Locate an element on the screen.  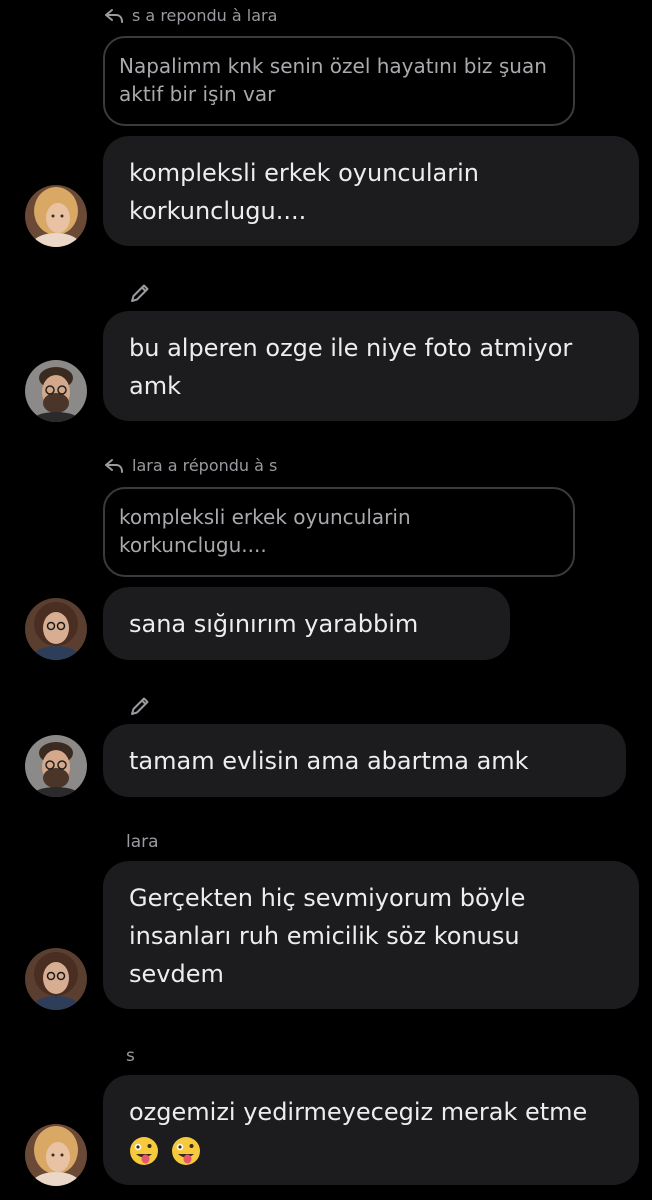
emoji-row is located at coordinates (371, 1150).